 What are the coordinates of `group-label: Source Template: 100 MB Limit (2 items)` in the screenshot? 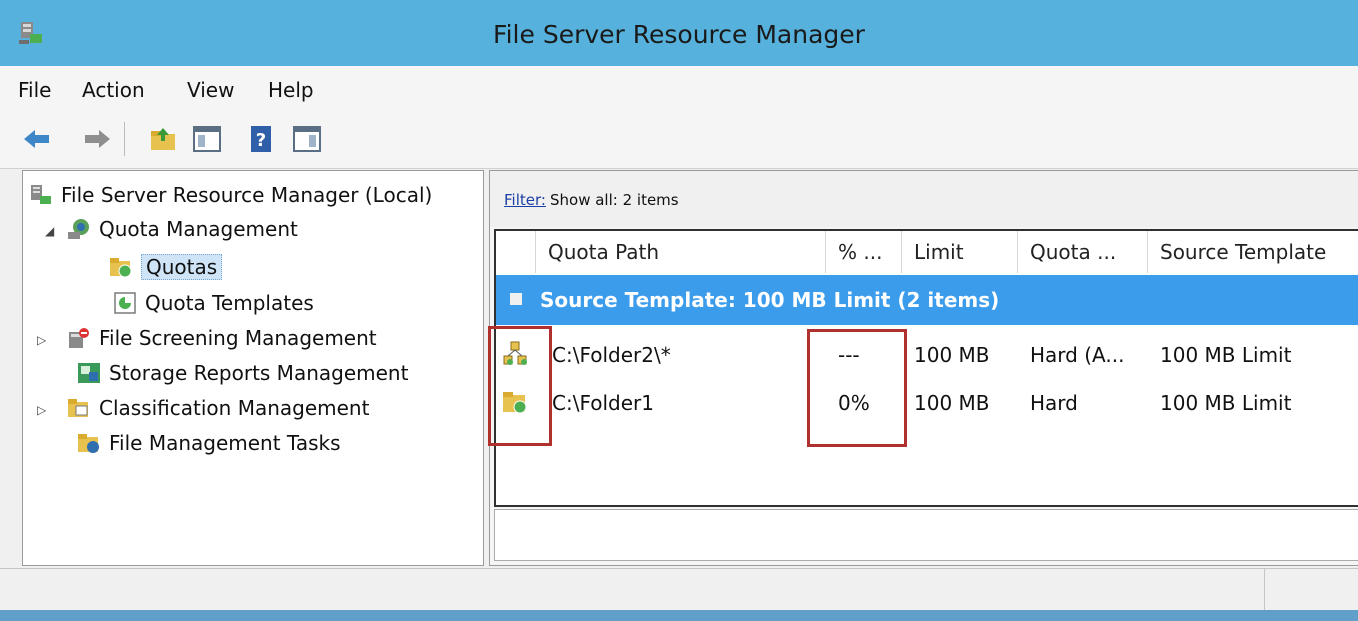 It's located at (770, 300).